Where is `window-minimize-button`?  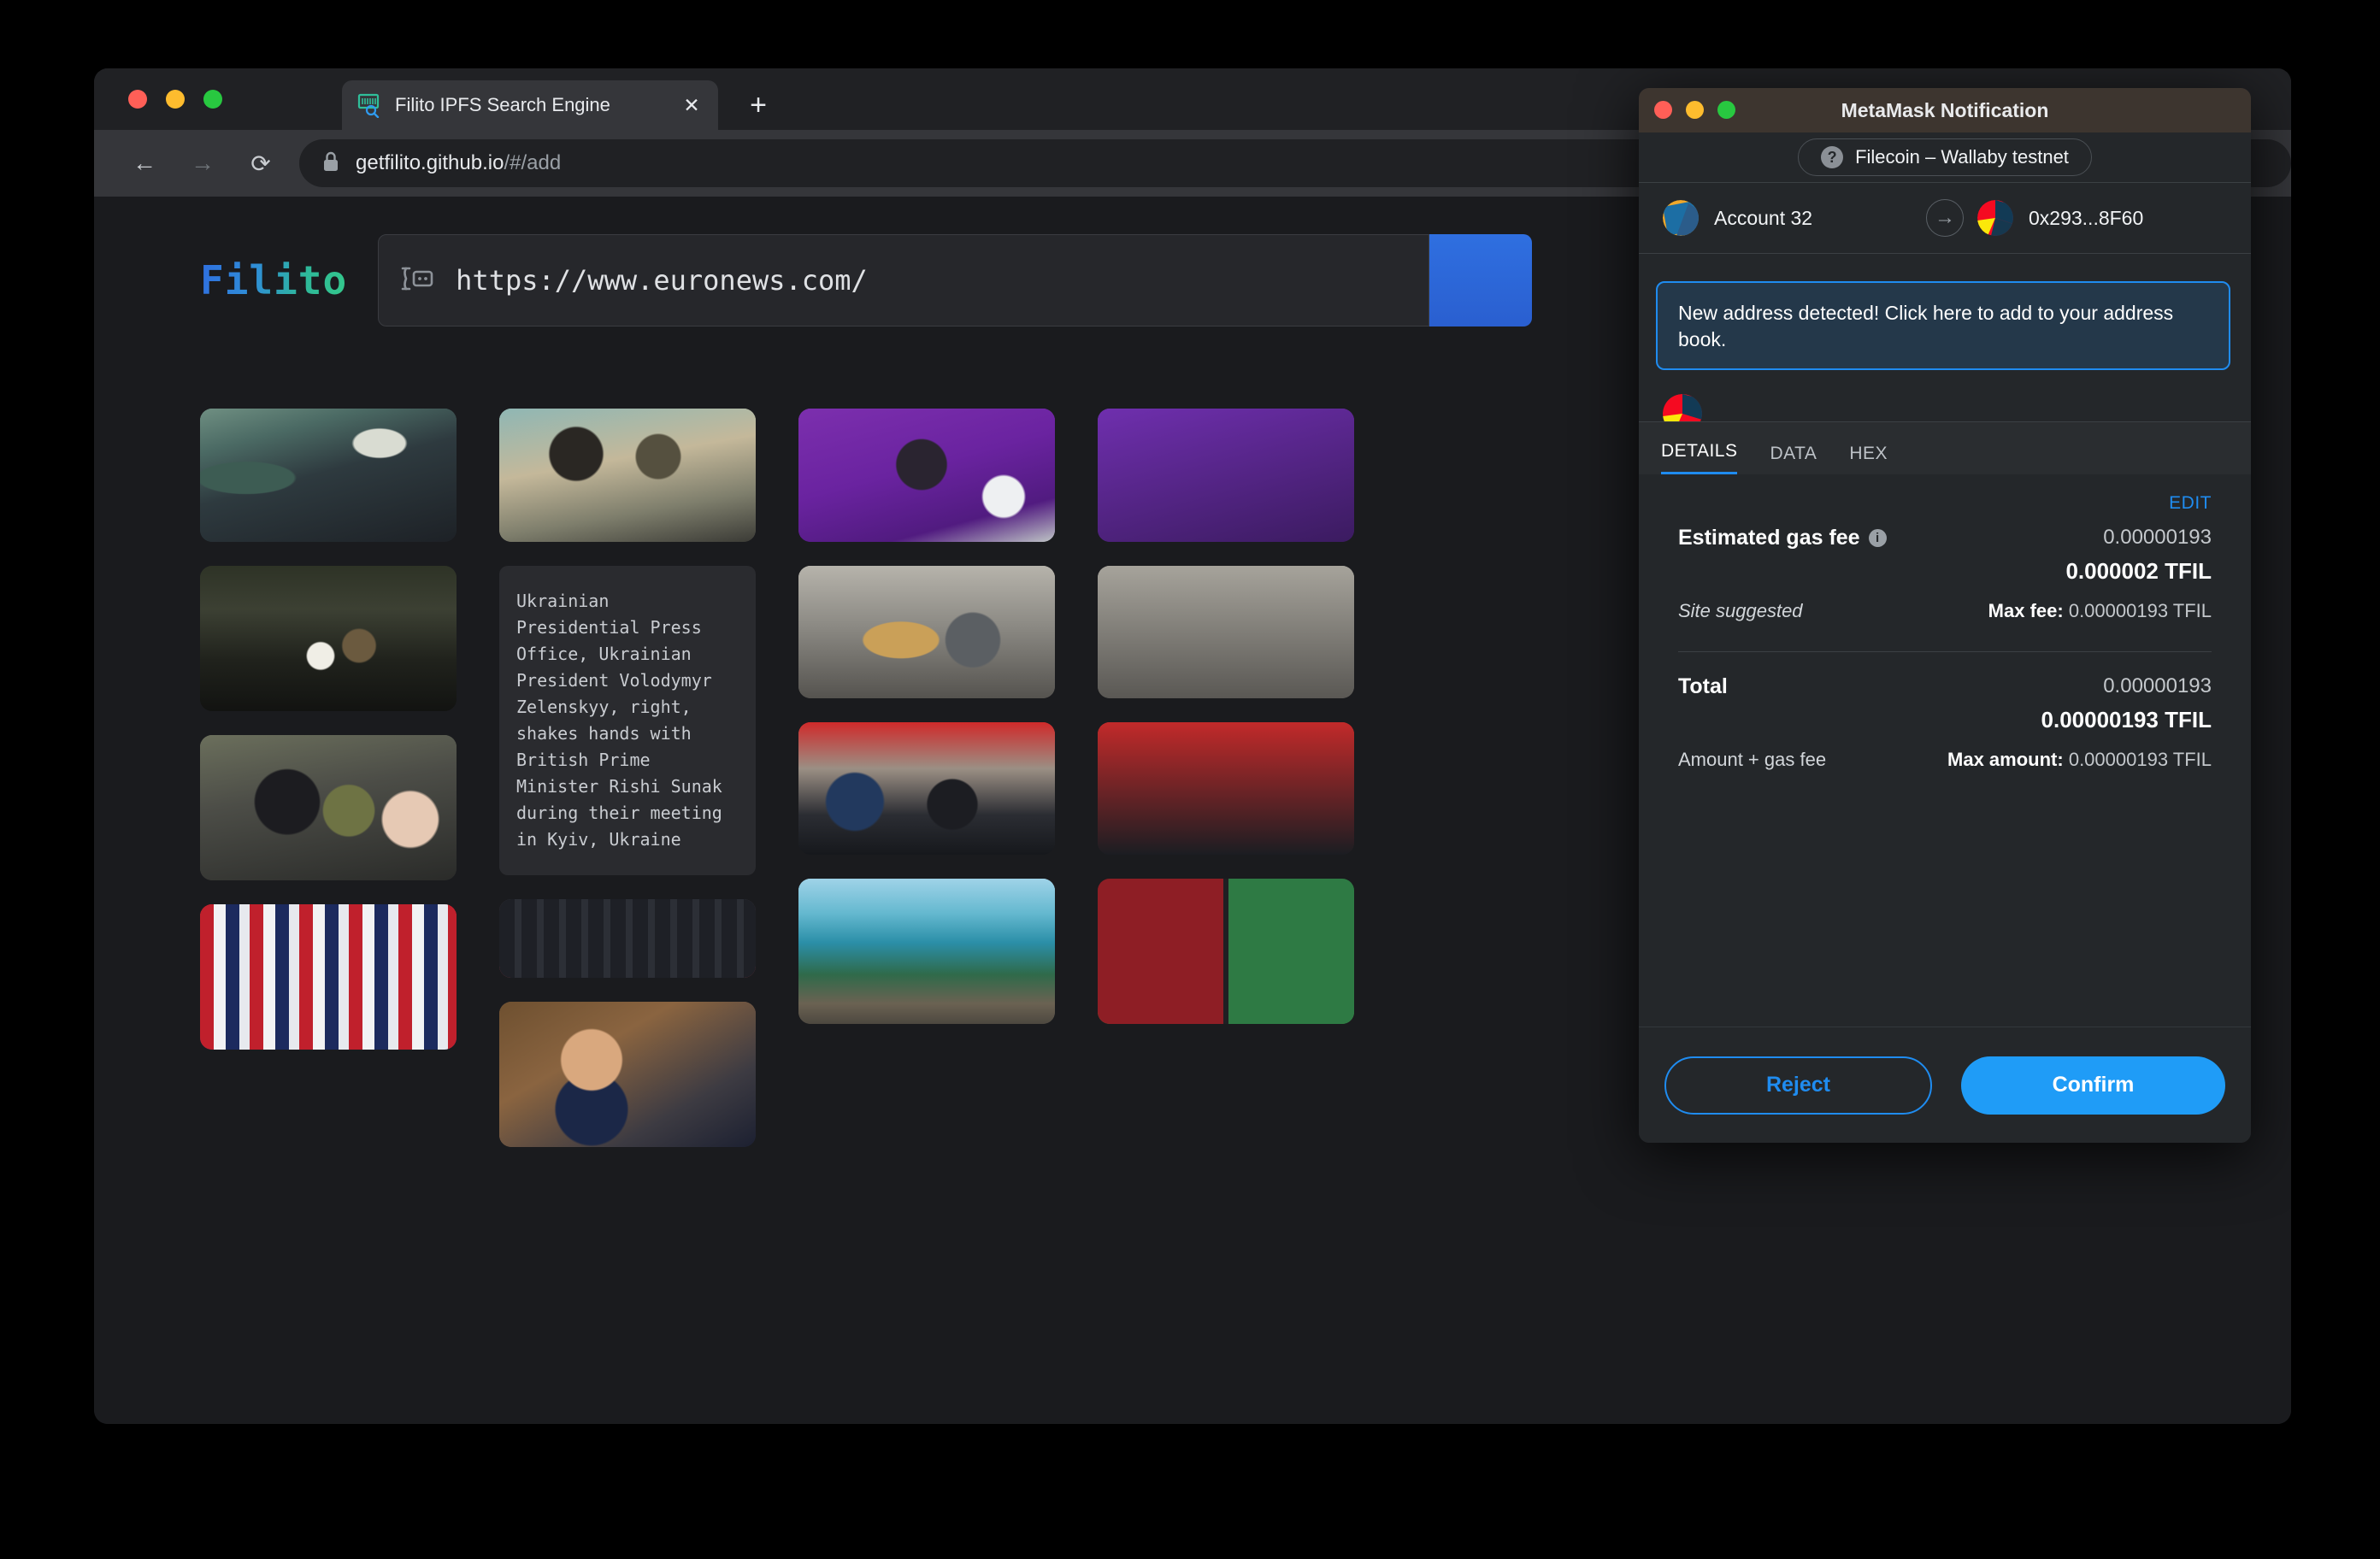 window-minimize-button is located at coordinates (176, 99).